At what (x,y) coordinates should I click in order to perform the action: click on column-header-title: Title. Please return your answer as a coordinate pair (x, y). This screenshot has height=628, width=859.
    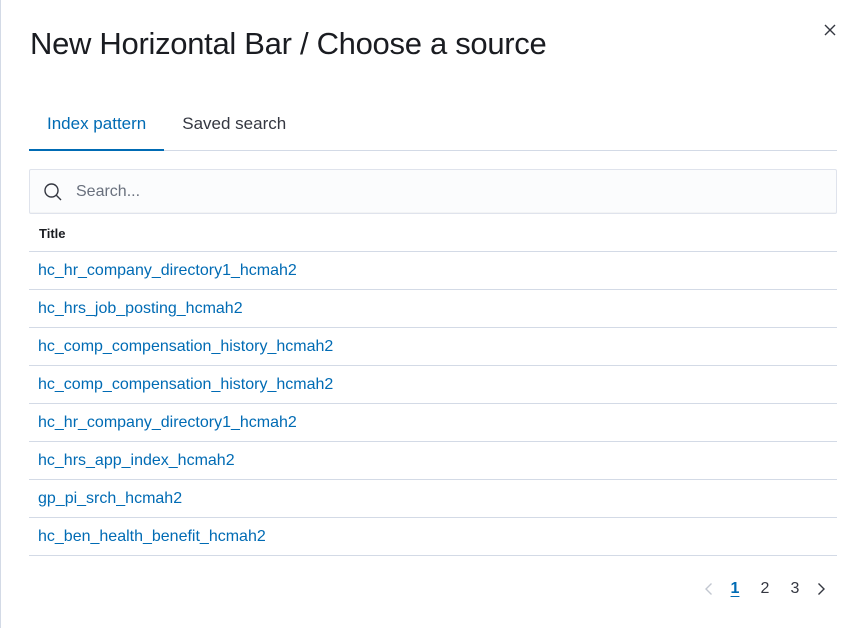
    Looking at the image, I should click on (433, 233).